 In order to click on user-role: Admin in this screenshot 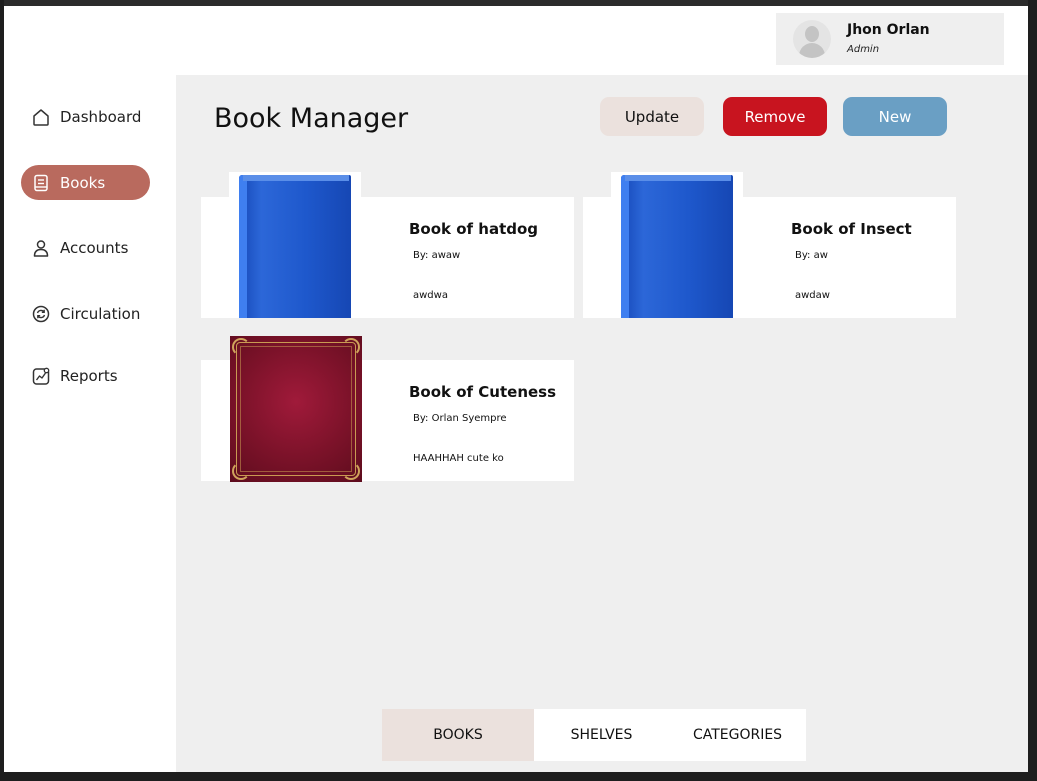, I will do `click(863, 49)`.